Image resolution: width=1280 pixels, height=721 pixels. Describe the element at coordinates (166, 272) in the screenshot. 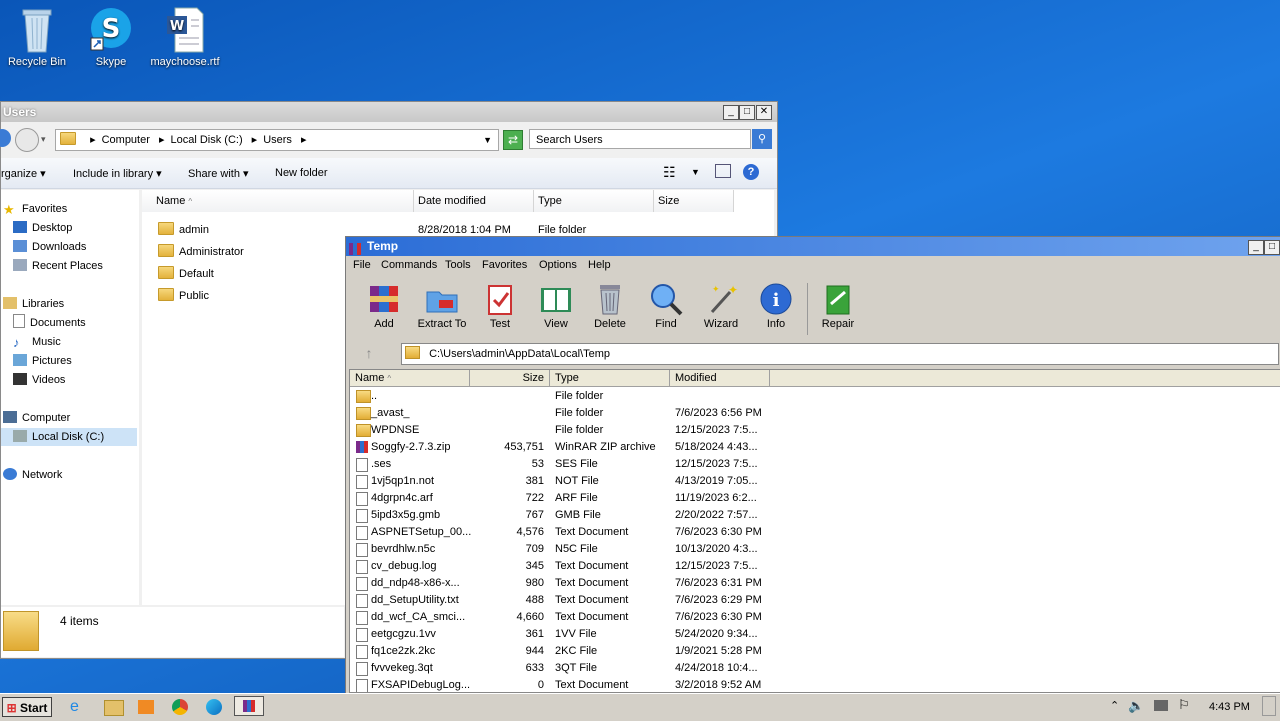

I see `folder-icon` at that location.